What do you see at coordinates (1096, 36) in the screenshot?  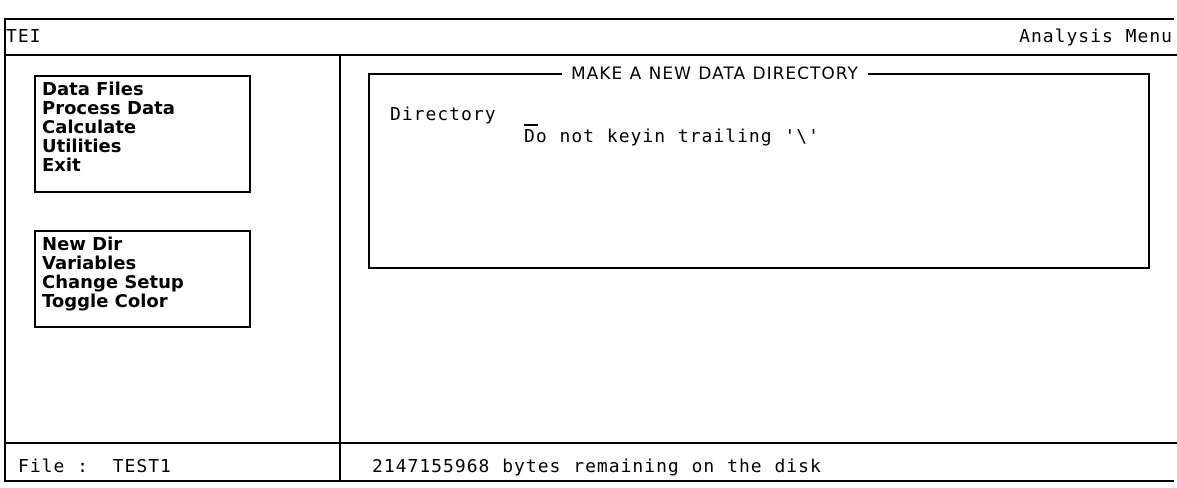 I see `menu-title: Analysis Menu` at bounding box center [1096, 36].